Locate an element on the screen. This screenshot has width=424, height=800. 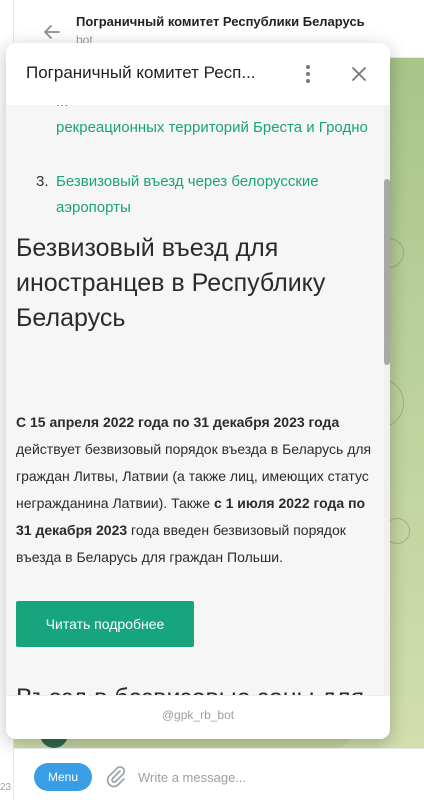
toc-number: 3. is located at coordinates (42, 181).